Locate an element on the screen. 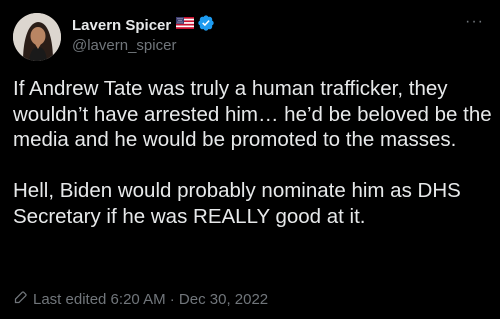 This screenshot has width=500, height=319. author-display-name: Lavern Spicer is located at coordinates (121, 25).